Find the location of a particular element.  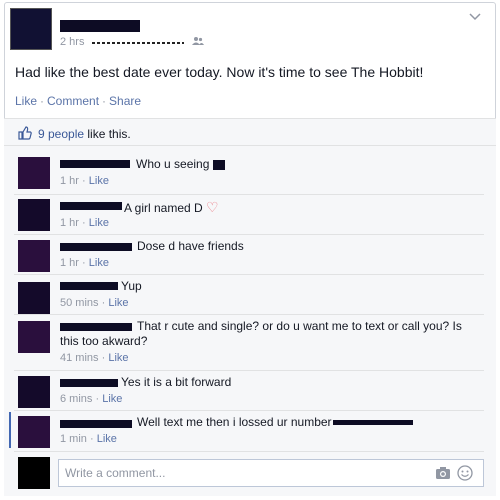

comment-composer is located at coordinates (271, 473).